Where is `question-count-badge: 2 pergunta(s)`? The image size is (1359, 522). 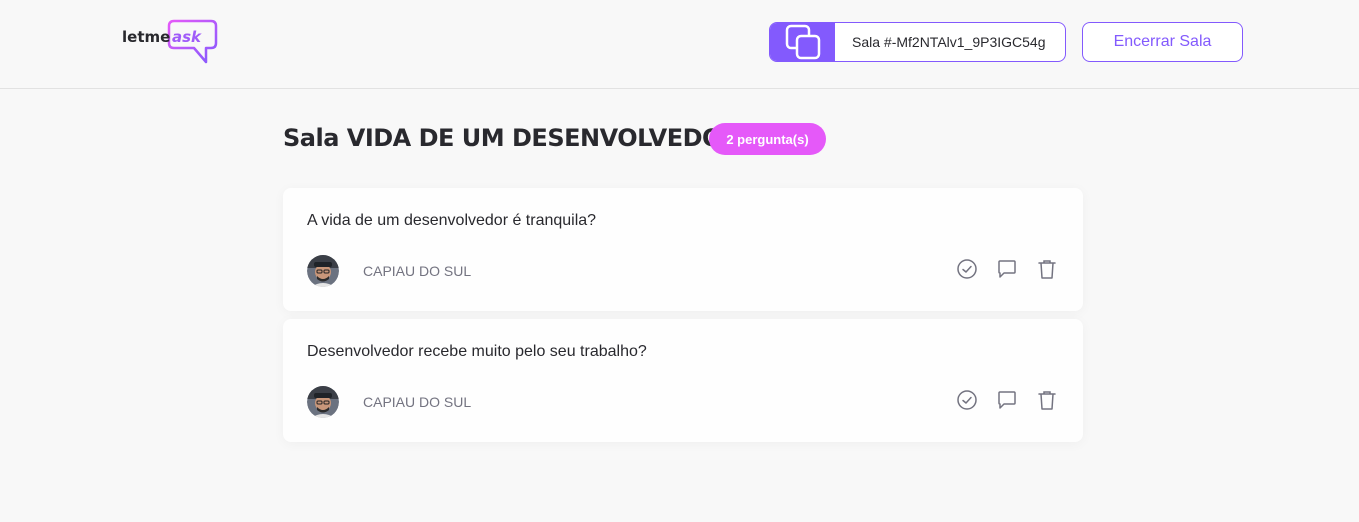 question-count-badge: 2 pergunta(s) is located at coordinates (767, 139).